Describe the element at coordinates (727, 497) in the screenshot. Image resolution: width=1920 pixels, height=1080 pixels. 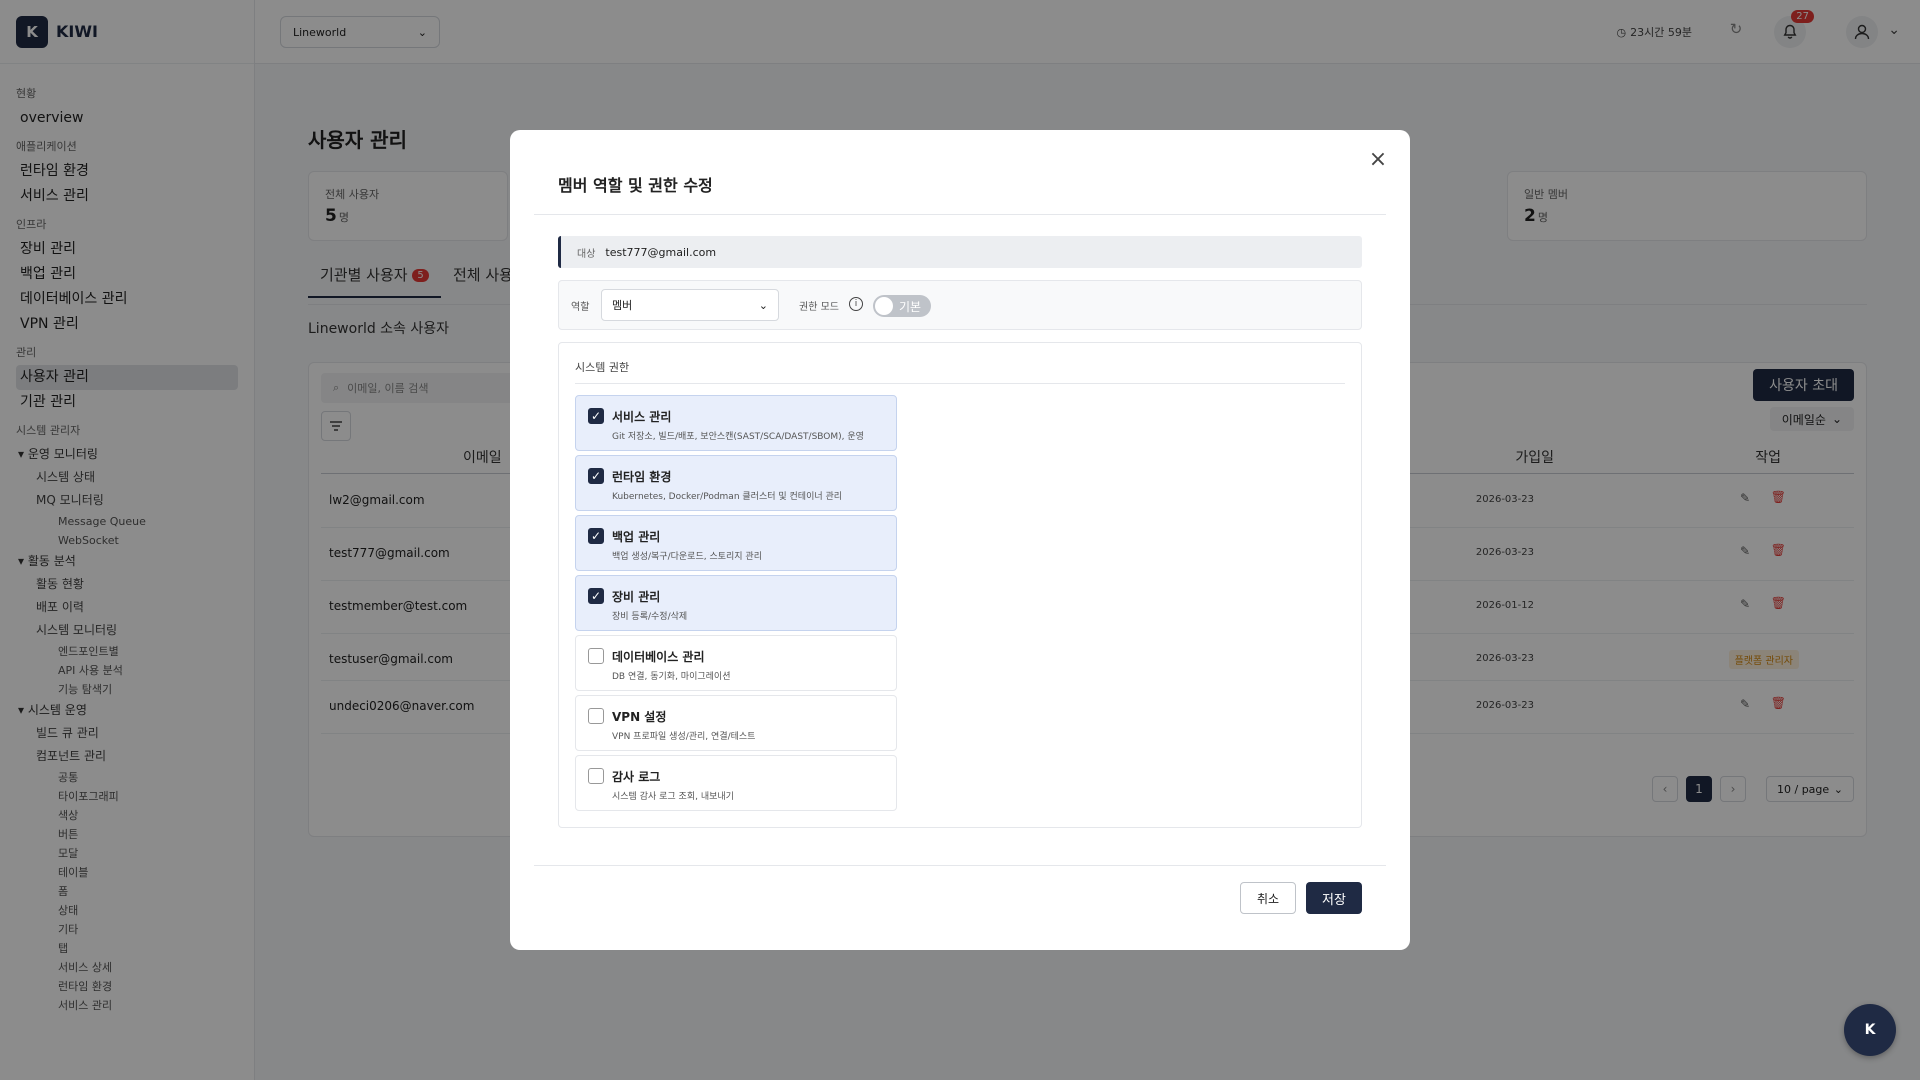
I see `permission-description: Kubernetes, Docker/Podman 클러스터 및 컨테이너 관리` at that location.